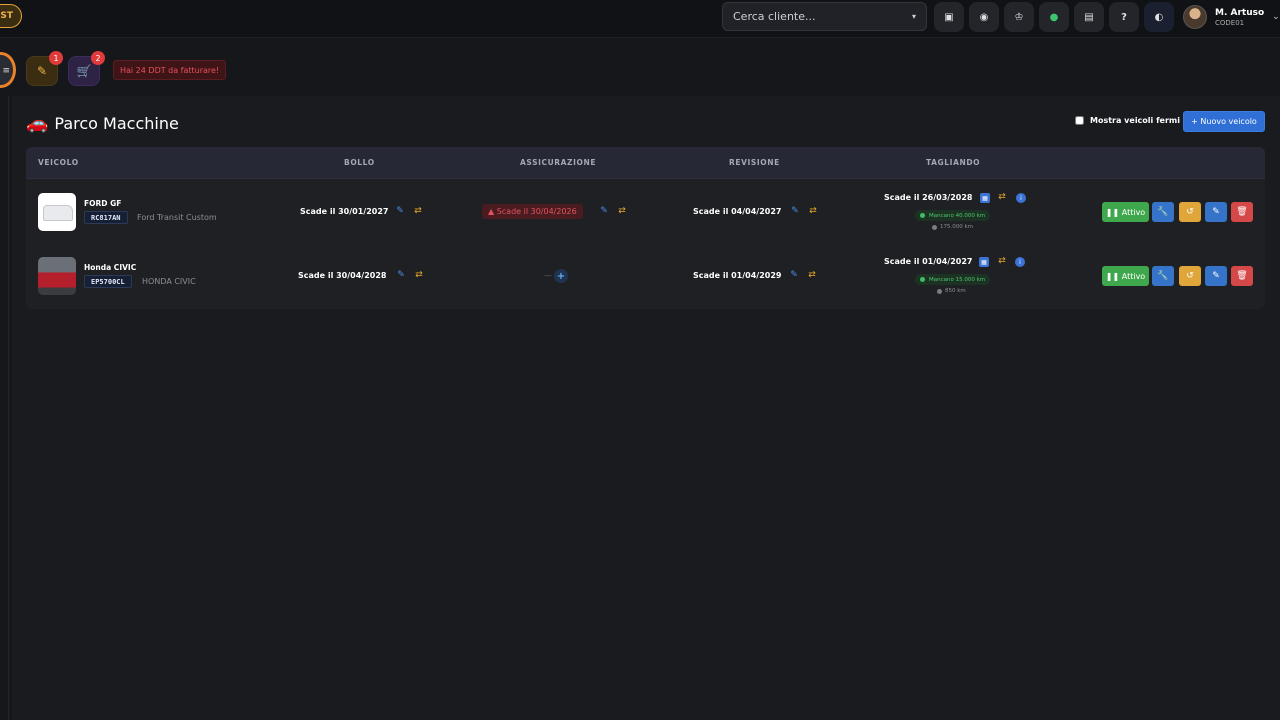  I want to click on column-header-vehicle: VEICOLO, so click(58, 162).